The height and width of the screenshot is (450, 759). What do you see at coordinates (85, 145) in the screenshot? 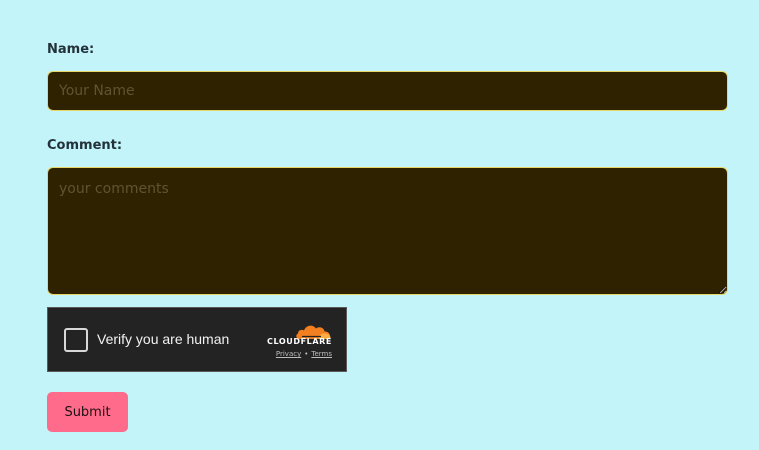
I see `comment-label: Comment:` at bounding box center [85, 145].